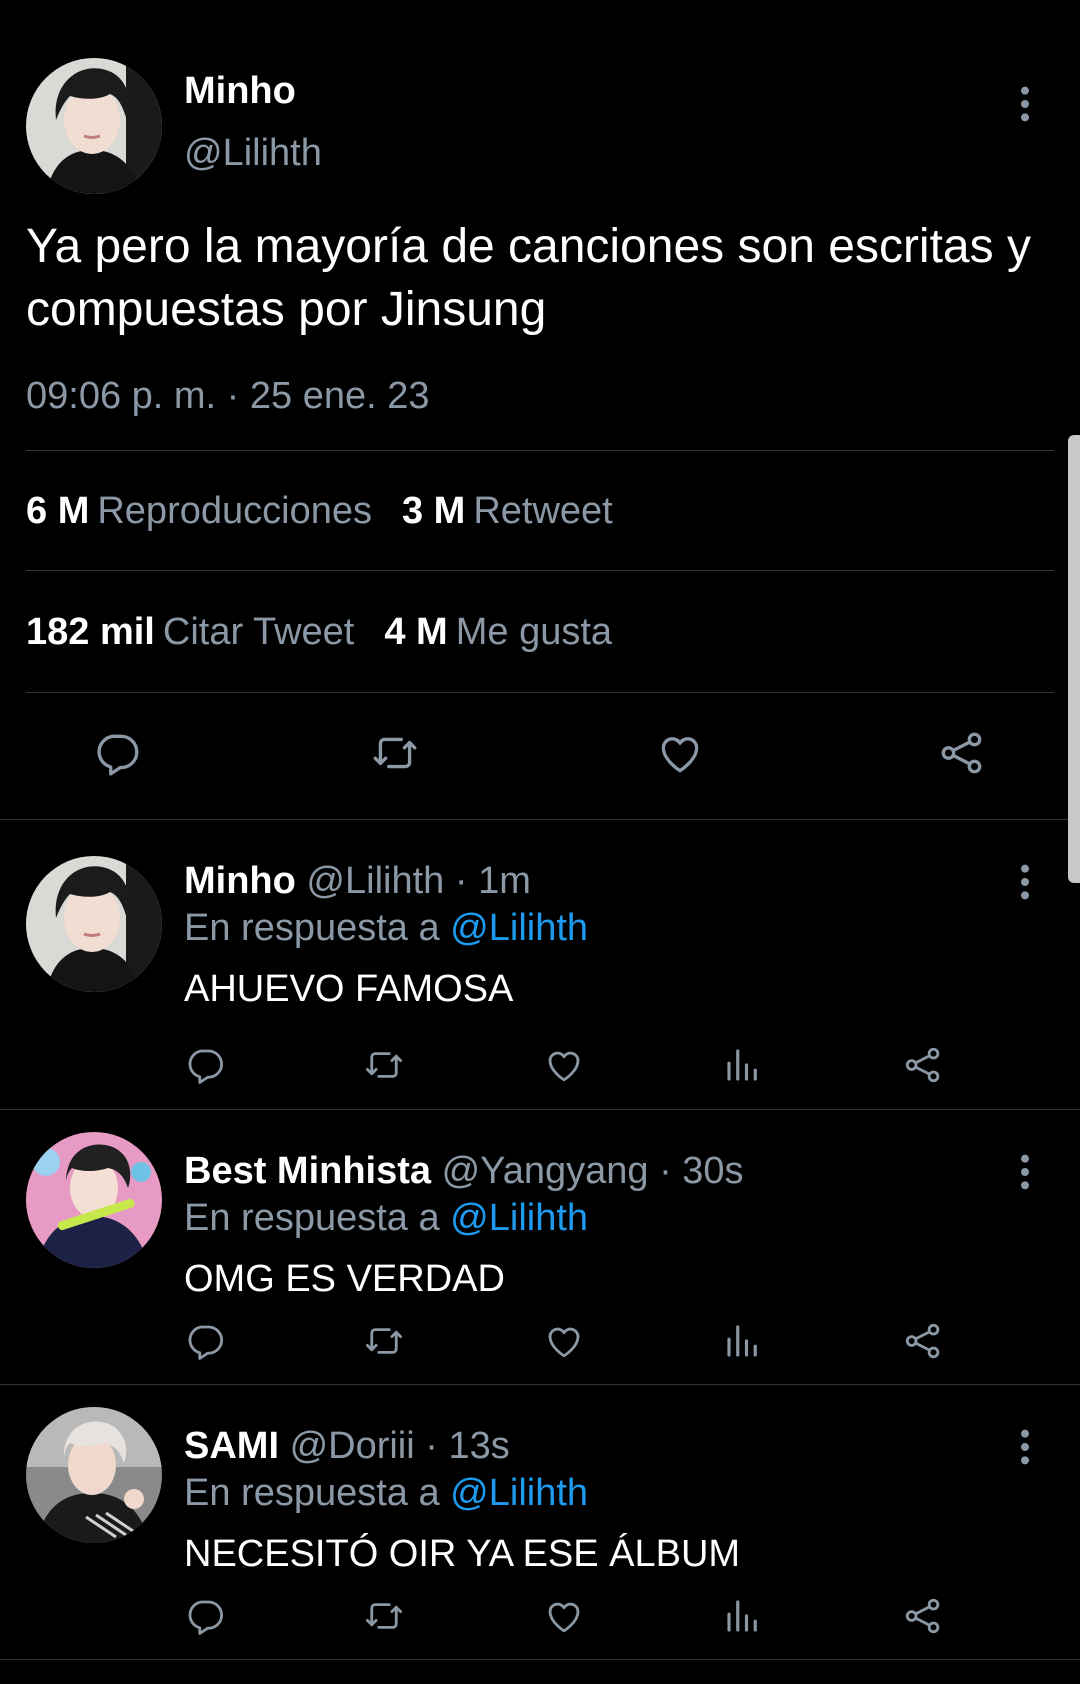  I want to click on views-label: Reproducciones, so click(234, 511).